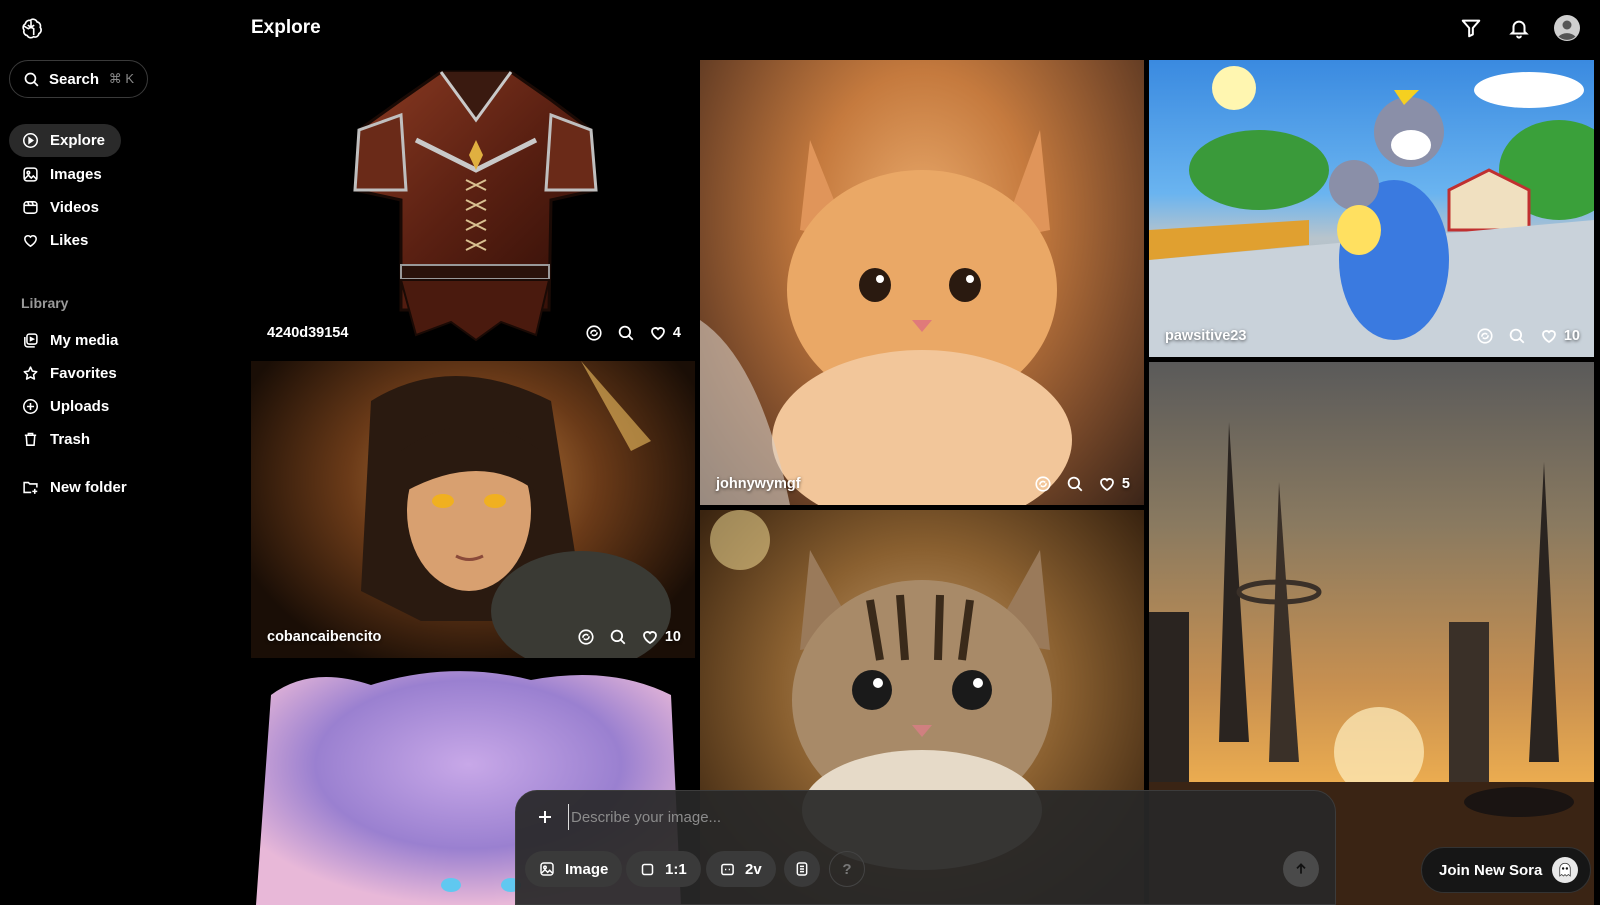 The image size is (1600, 905). I want to click on help-label: ?, so click(847, 869).